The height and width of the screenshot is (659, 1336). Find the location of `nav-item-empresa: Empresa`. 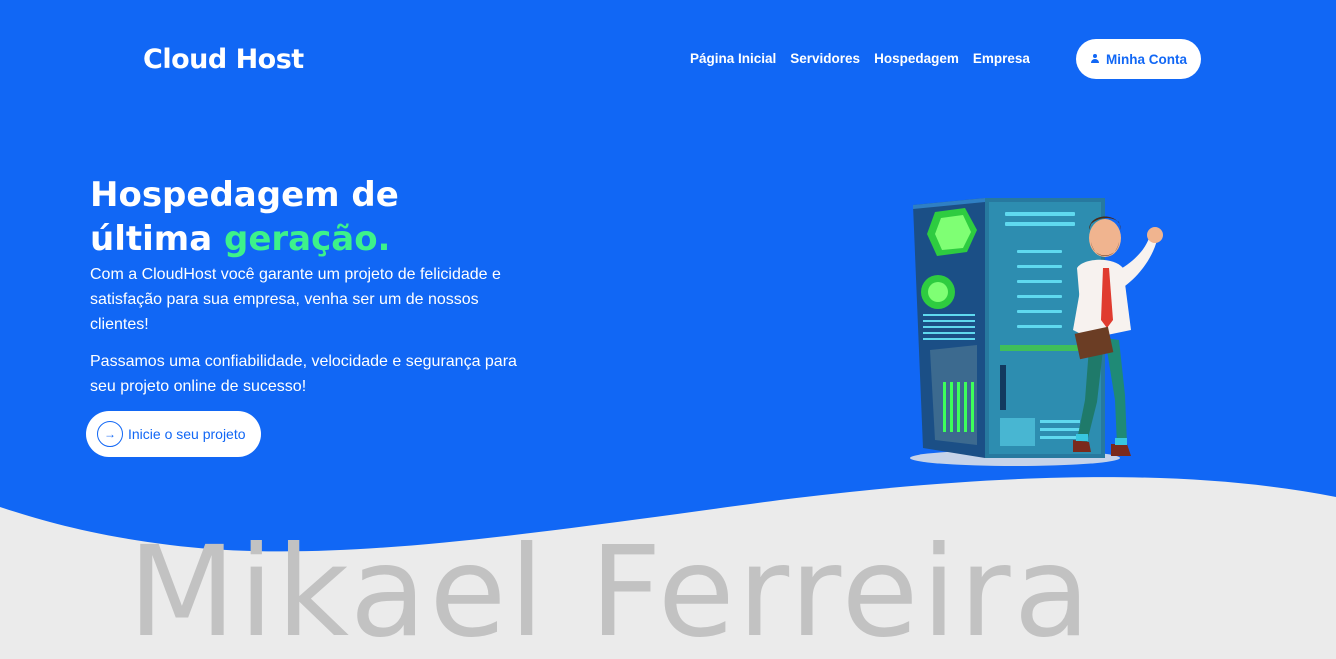

nav-item-empresa: Empresa is located at coordinates (1001, 58).